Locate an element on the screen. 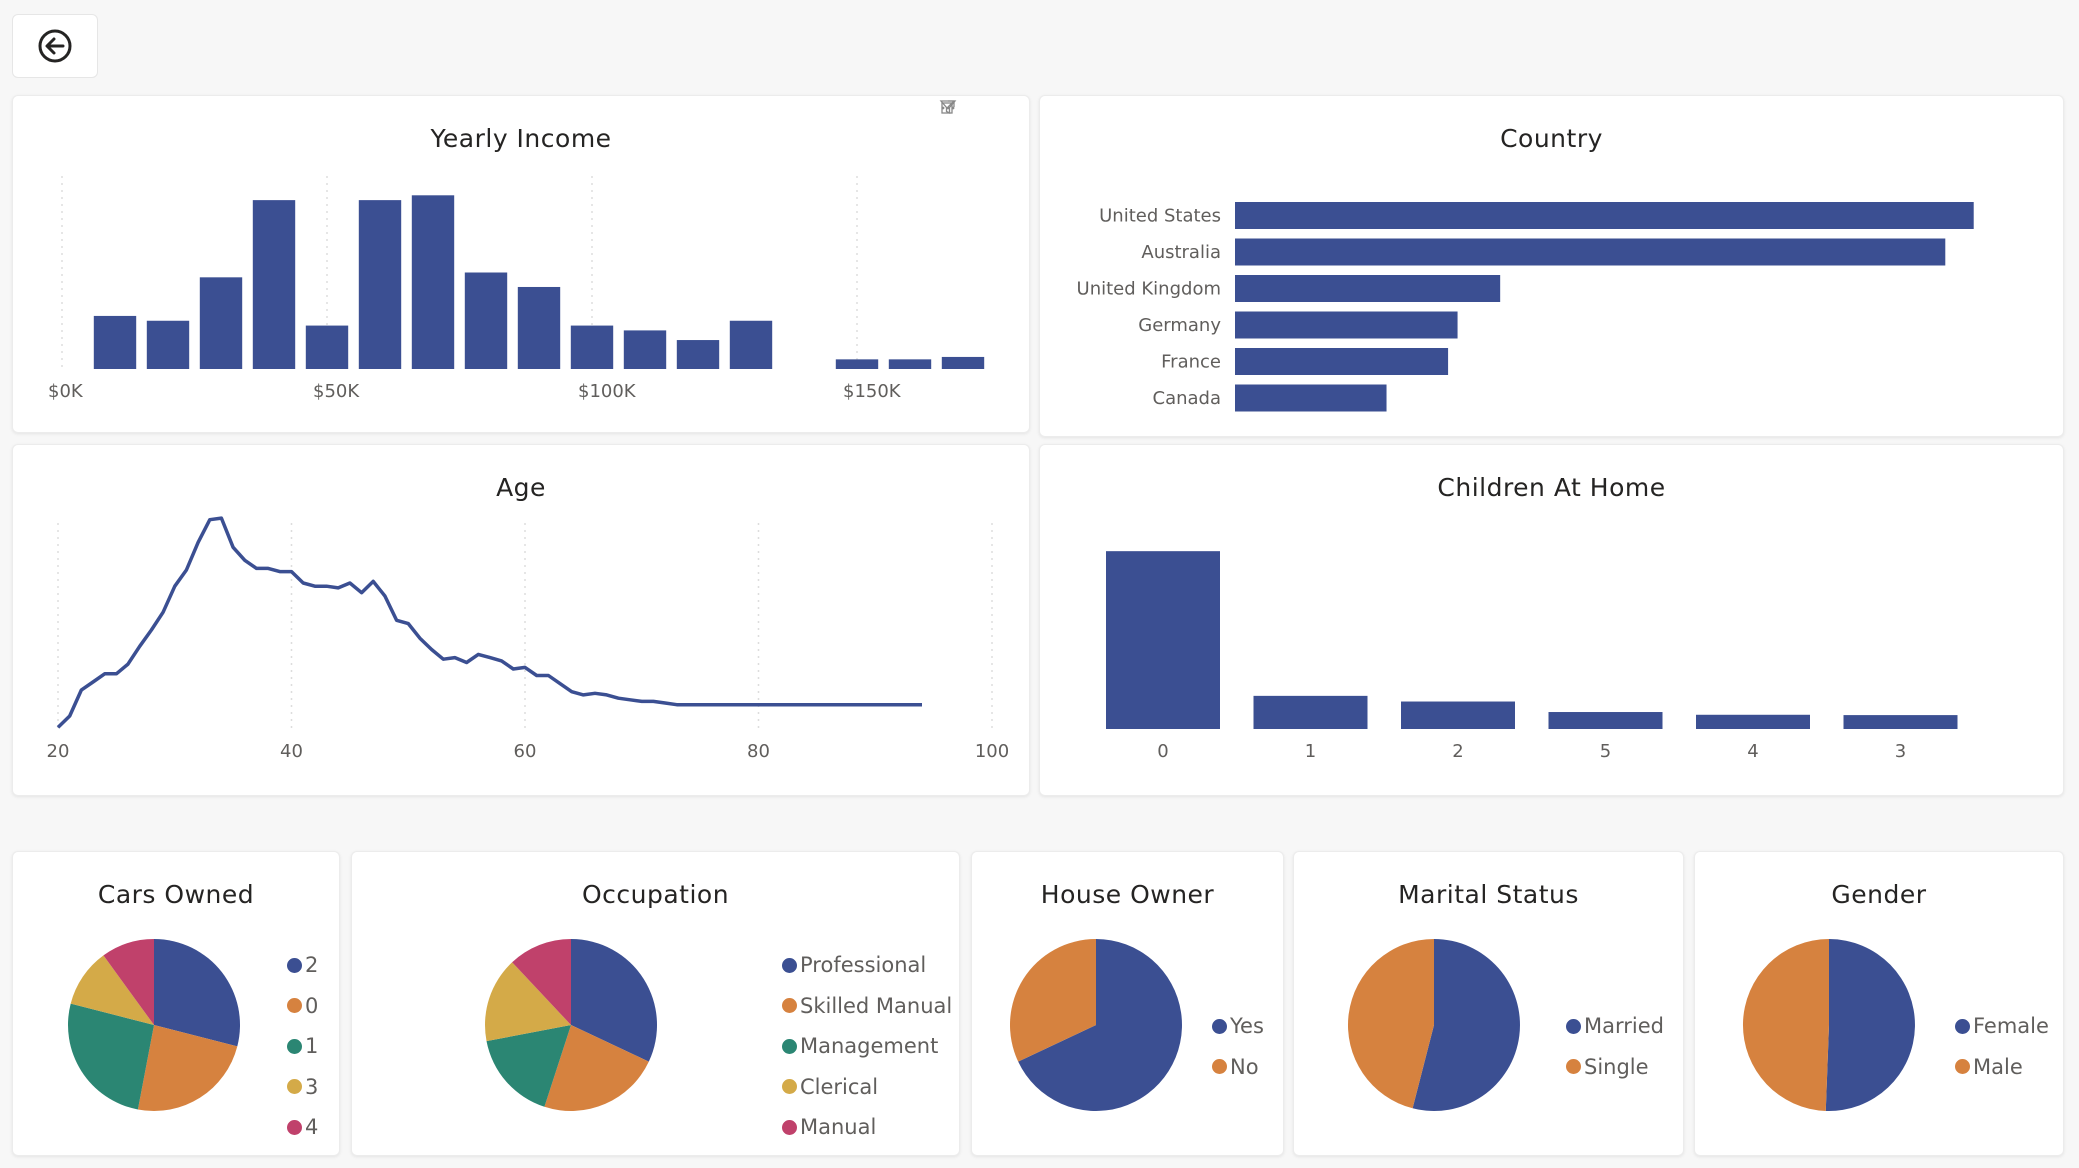 This screenshot has height=1168, width=2079. legend: Yes No is located at coordinates (1238, 1046).